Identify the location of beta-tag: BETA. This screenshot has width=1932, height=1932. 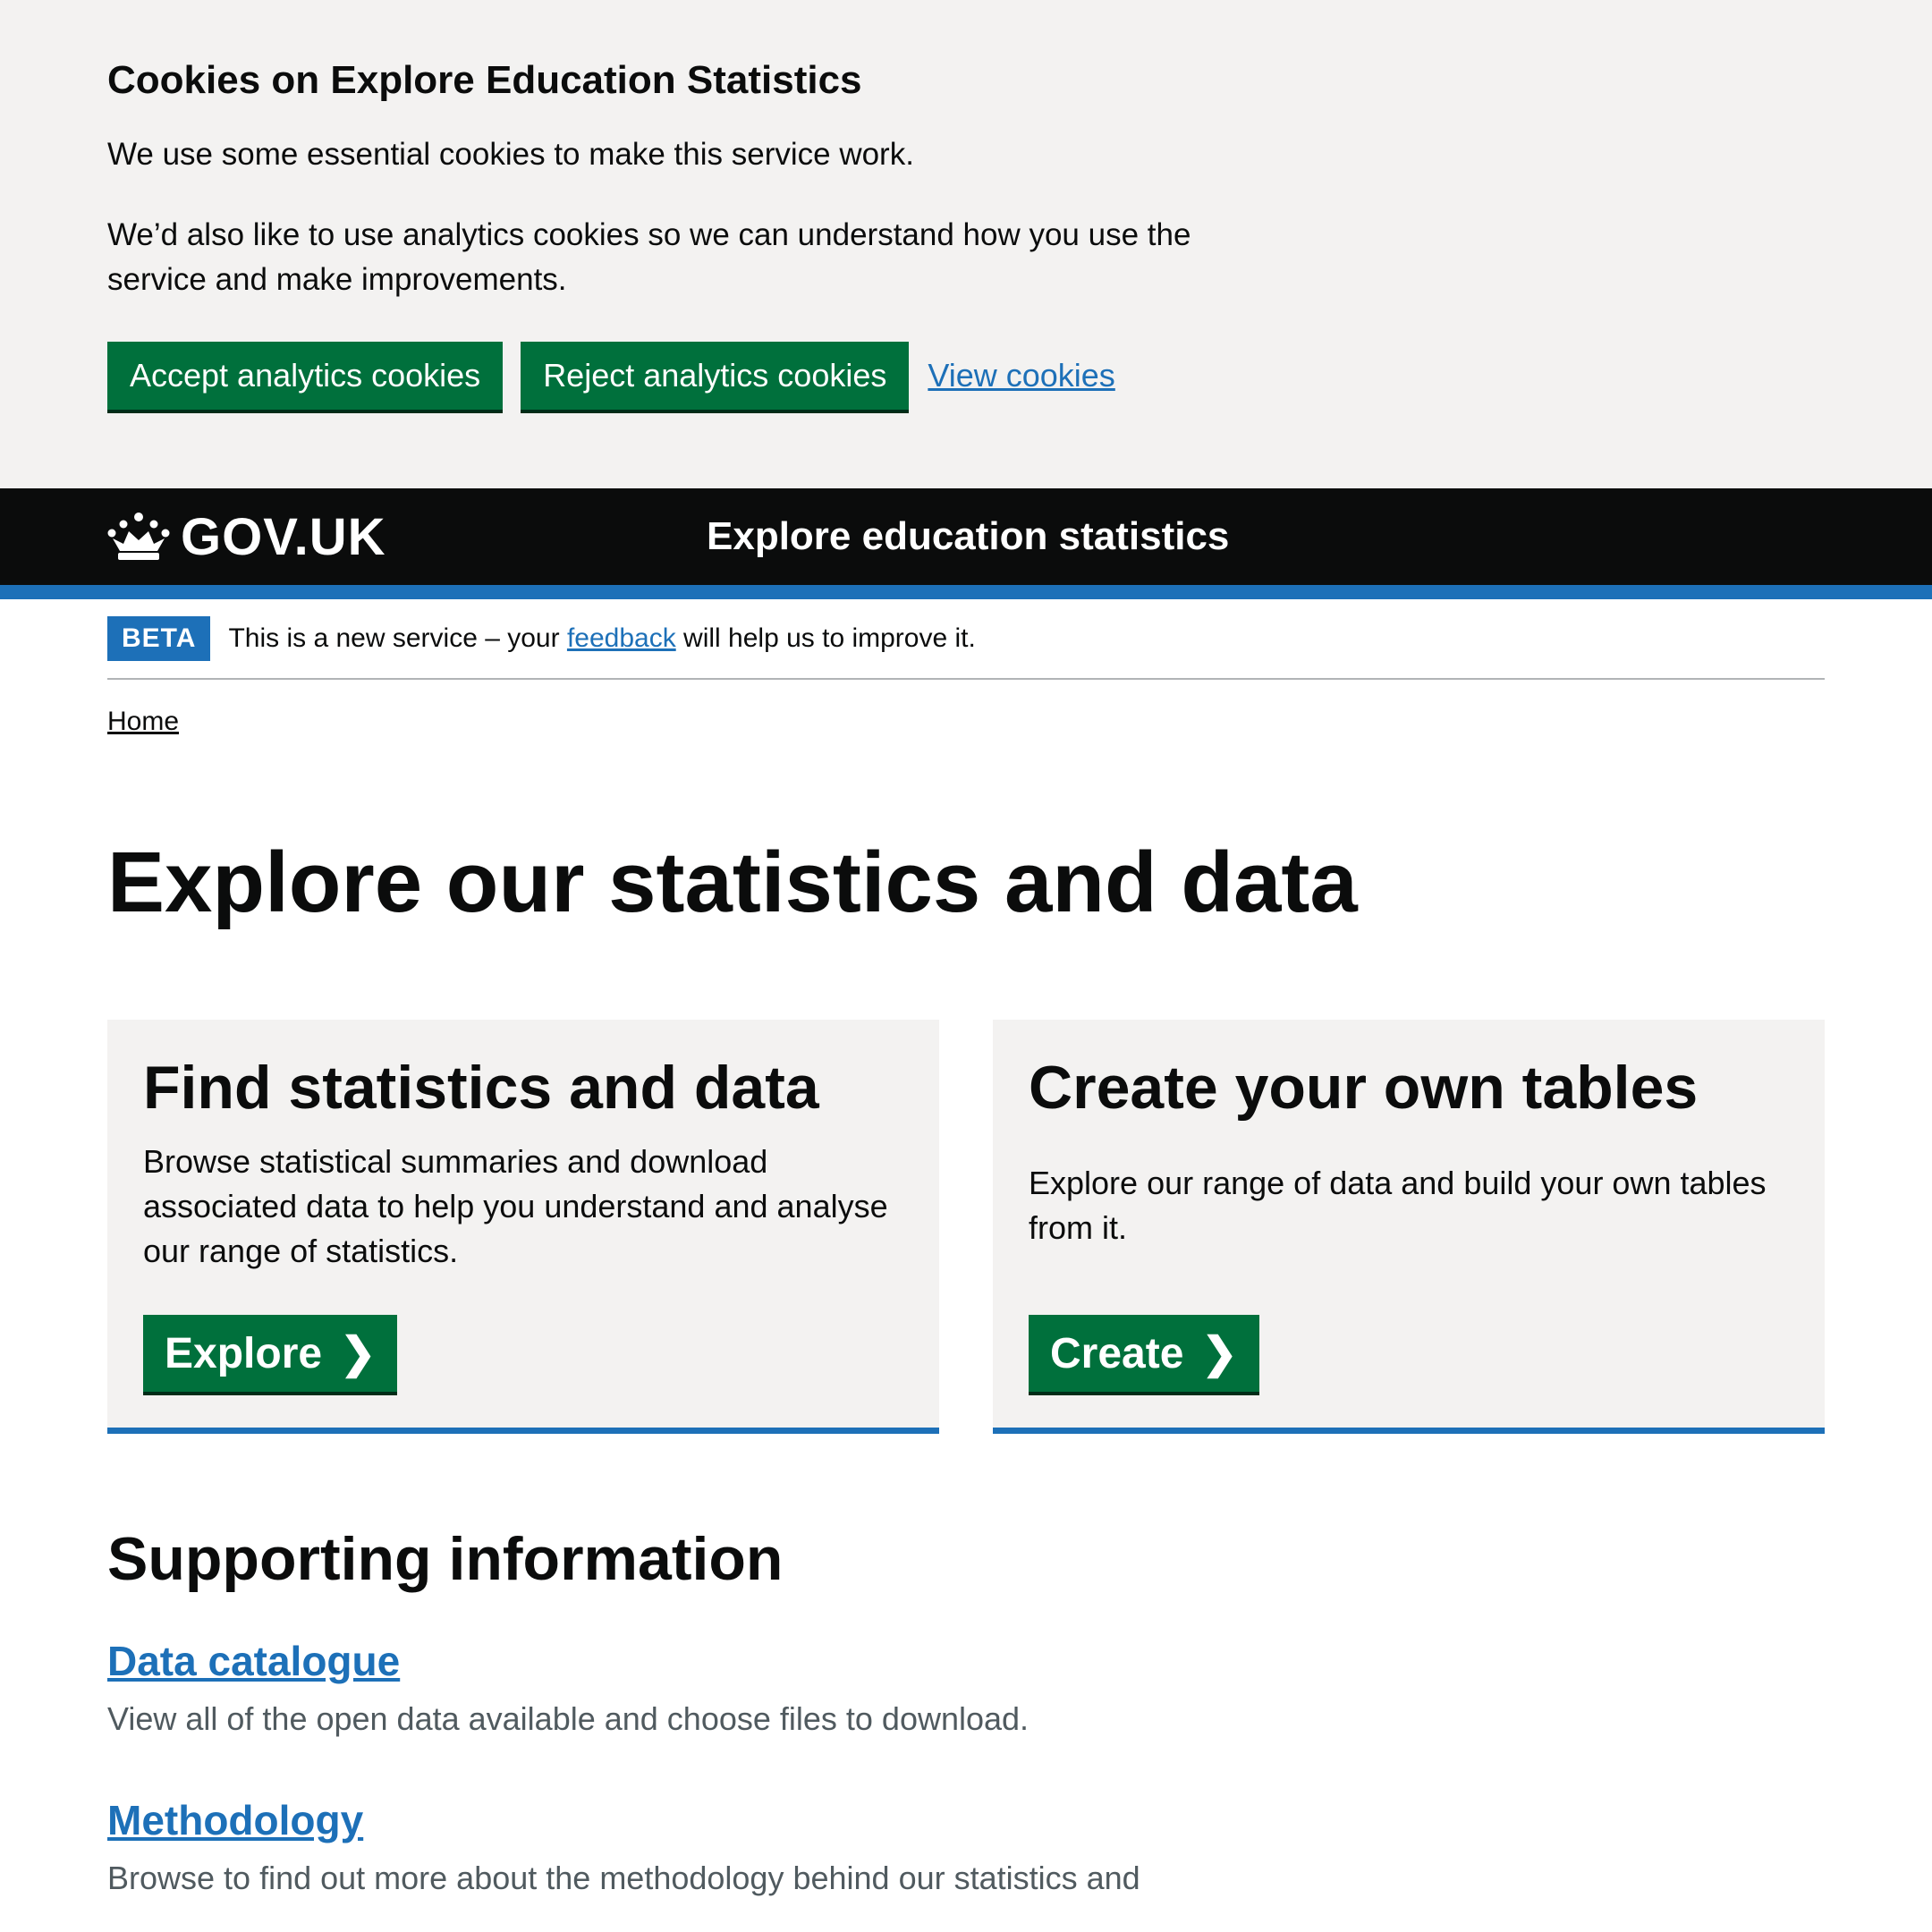
(159, 638).